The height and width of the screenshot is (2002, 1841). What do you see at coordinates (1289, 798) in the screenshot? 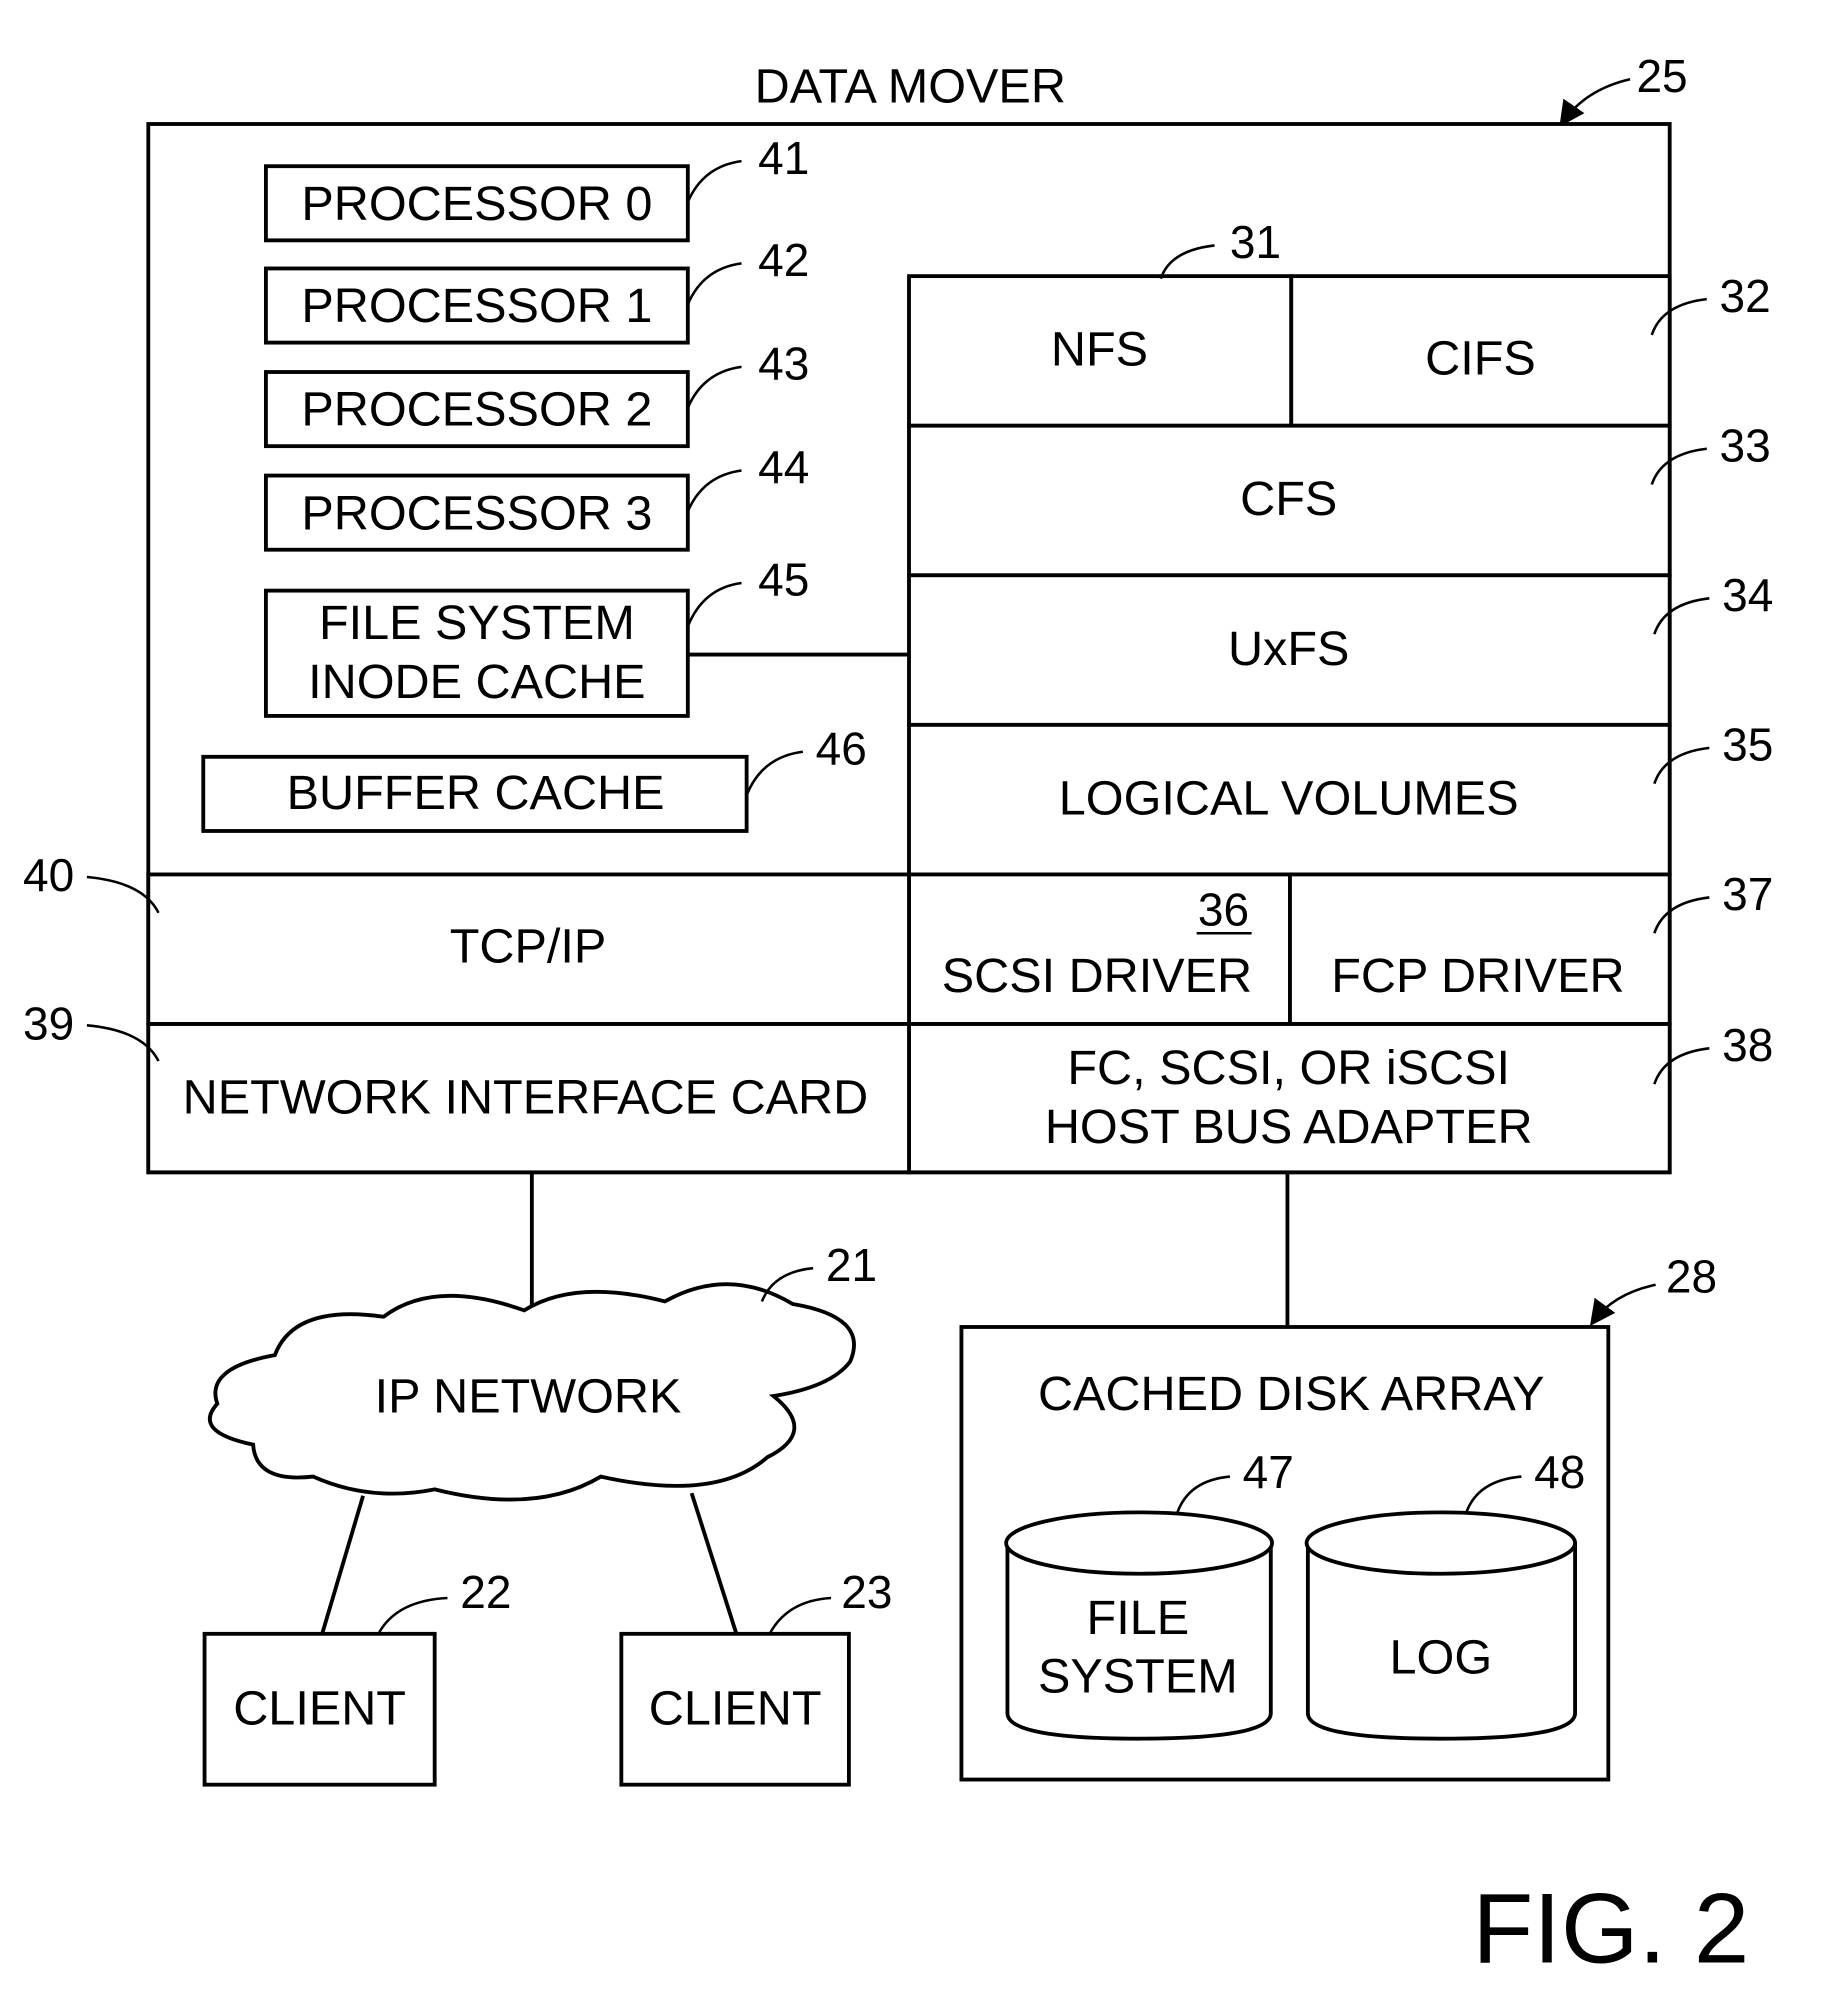
I see `svg-text: LOGICAL VOLUMES` at bounding box center [1289, 798].